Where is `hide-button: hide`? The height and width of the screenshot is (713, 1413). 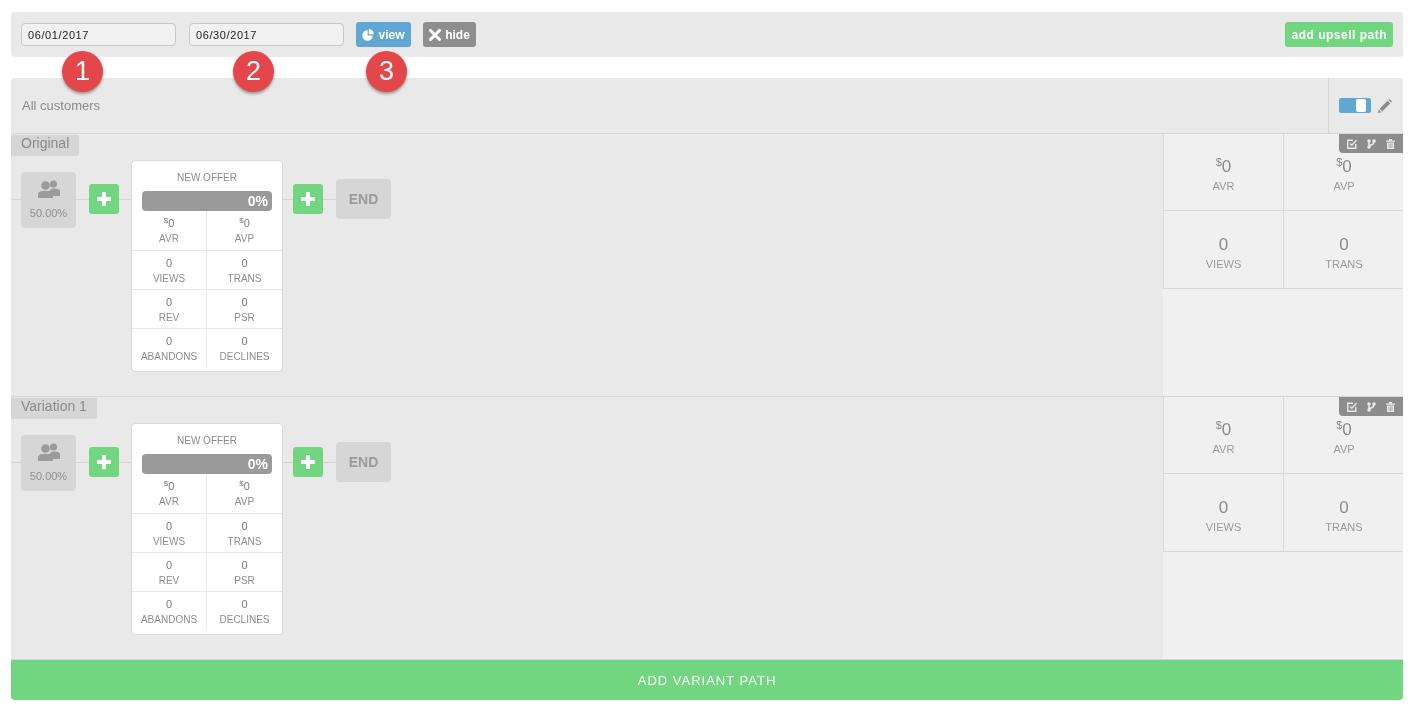
hide-button: hide is located at coordinates (449, 34).